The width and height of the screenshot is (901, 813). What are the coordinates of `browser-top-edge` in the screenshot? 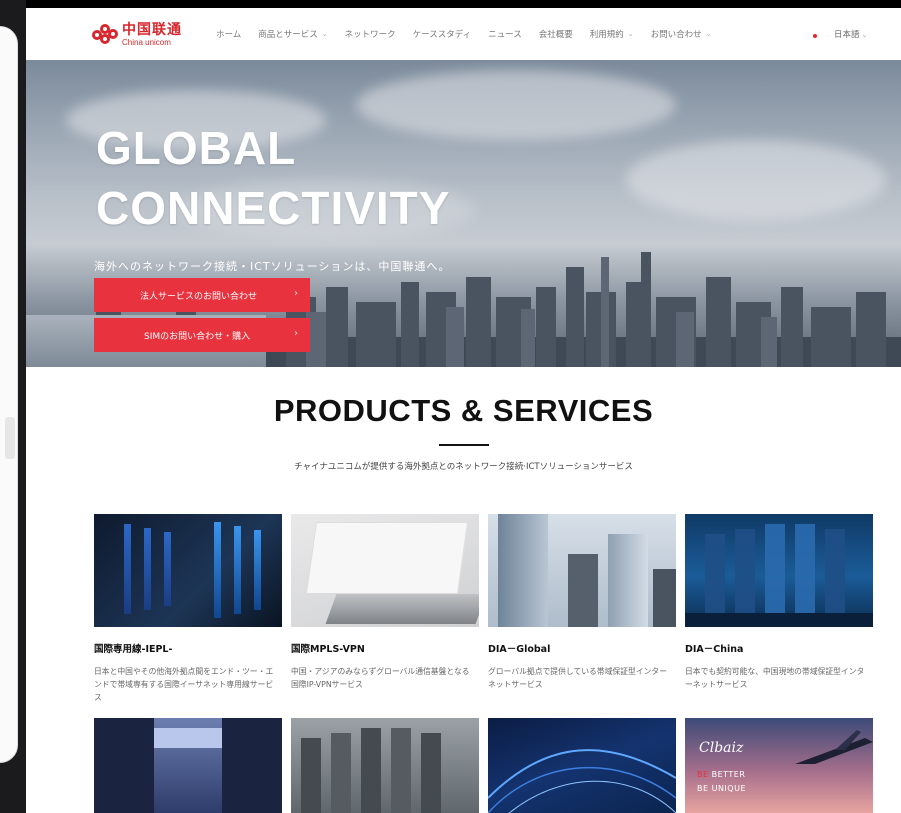 It's located at (463, 4).